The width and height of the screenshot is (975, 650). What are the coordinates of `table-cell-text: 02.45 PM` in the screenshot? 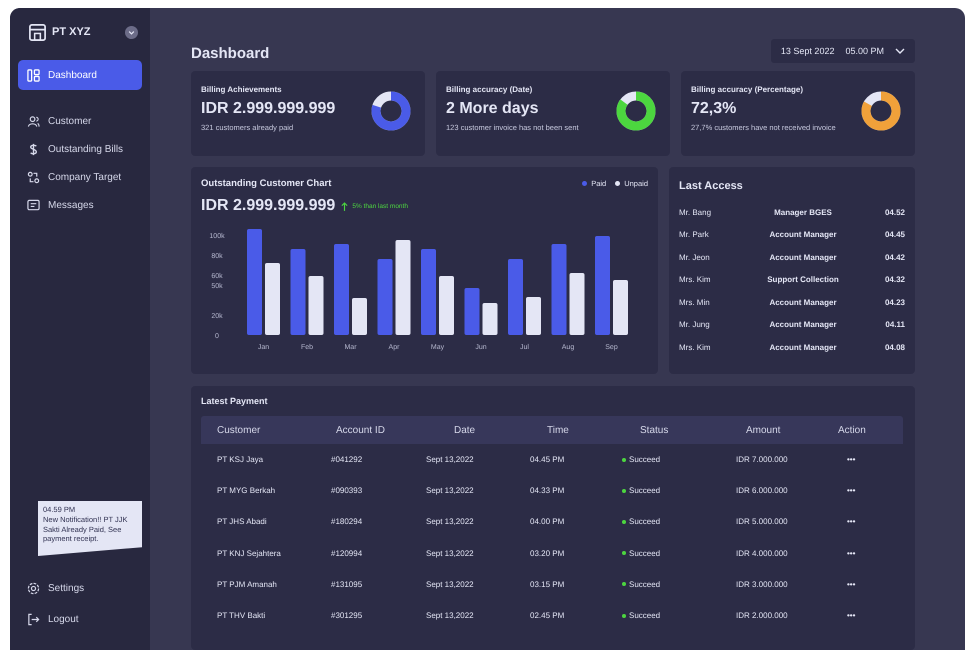 It's located at (547, 615).